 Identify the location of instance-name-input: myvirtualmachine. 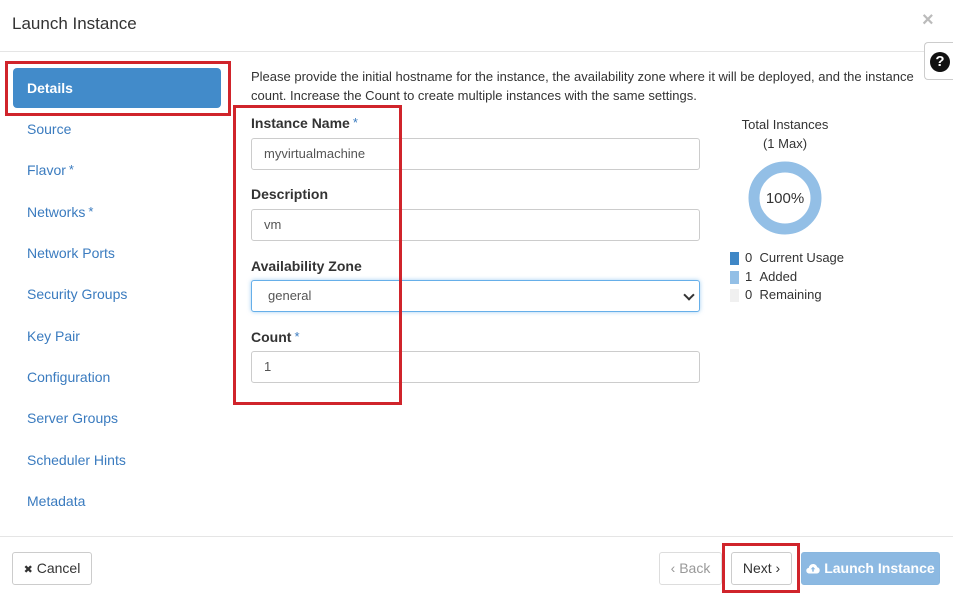
(475, 154).